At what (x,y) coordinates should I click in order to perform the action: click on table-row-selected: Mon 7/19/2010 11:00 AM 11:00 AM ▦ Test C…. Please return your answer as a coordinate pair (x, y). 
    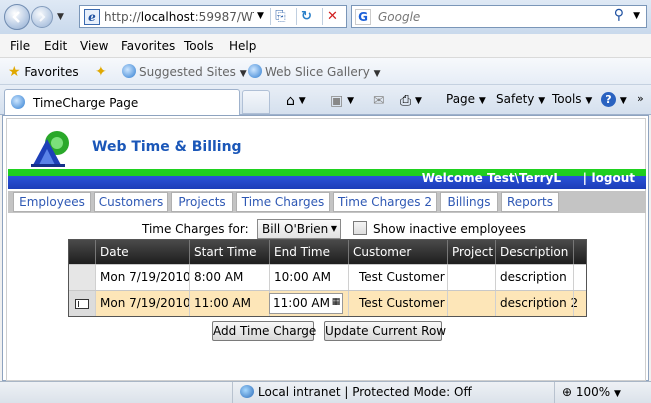
    Looking at the image, I should click on (327, 303).